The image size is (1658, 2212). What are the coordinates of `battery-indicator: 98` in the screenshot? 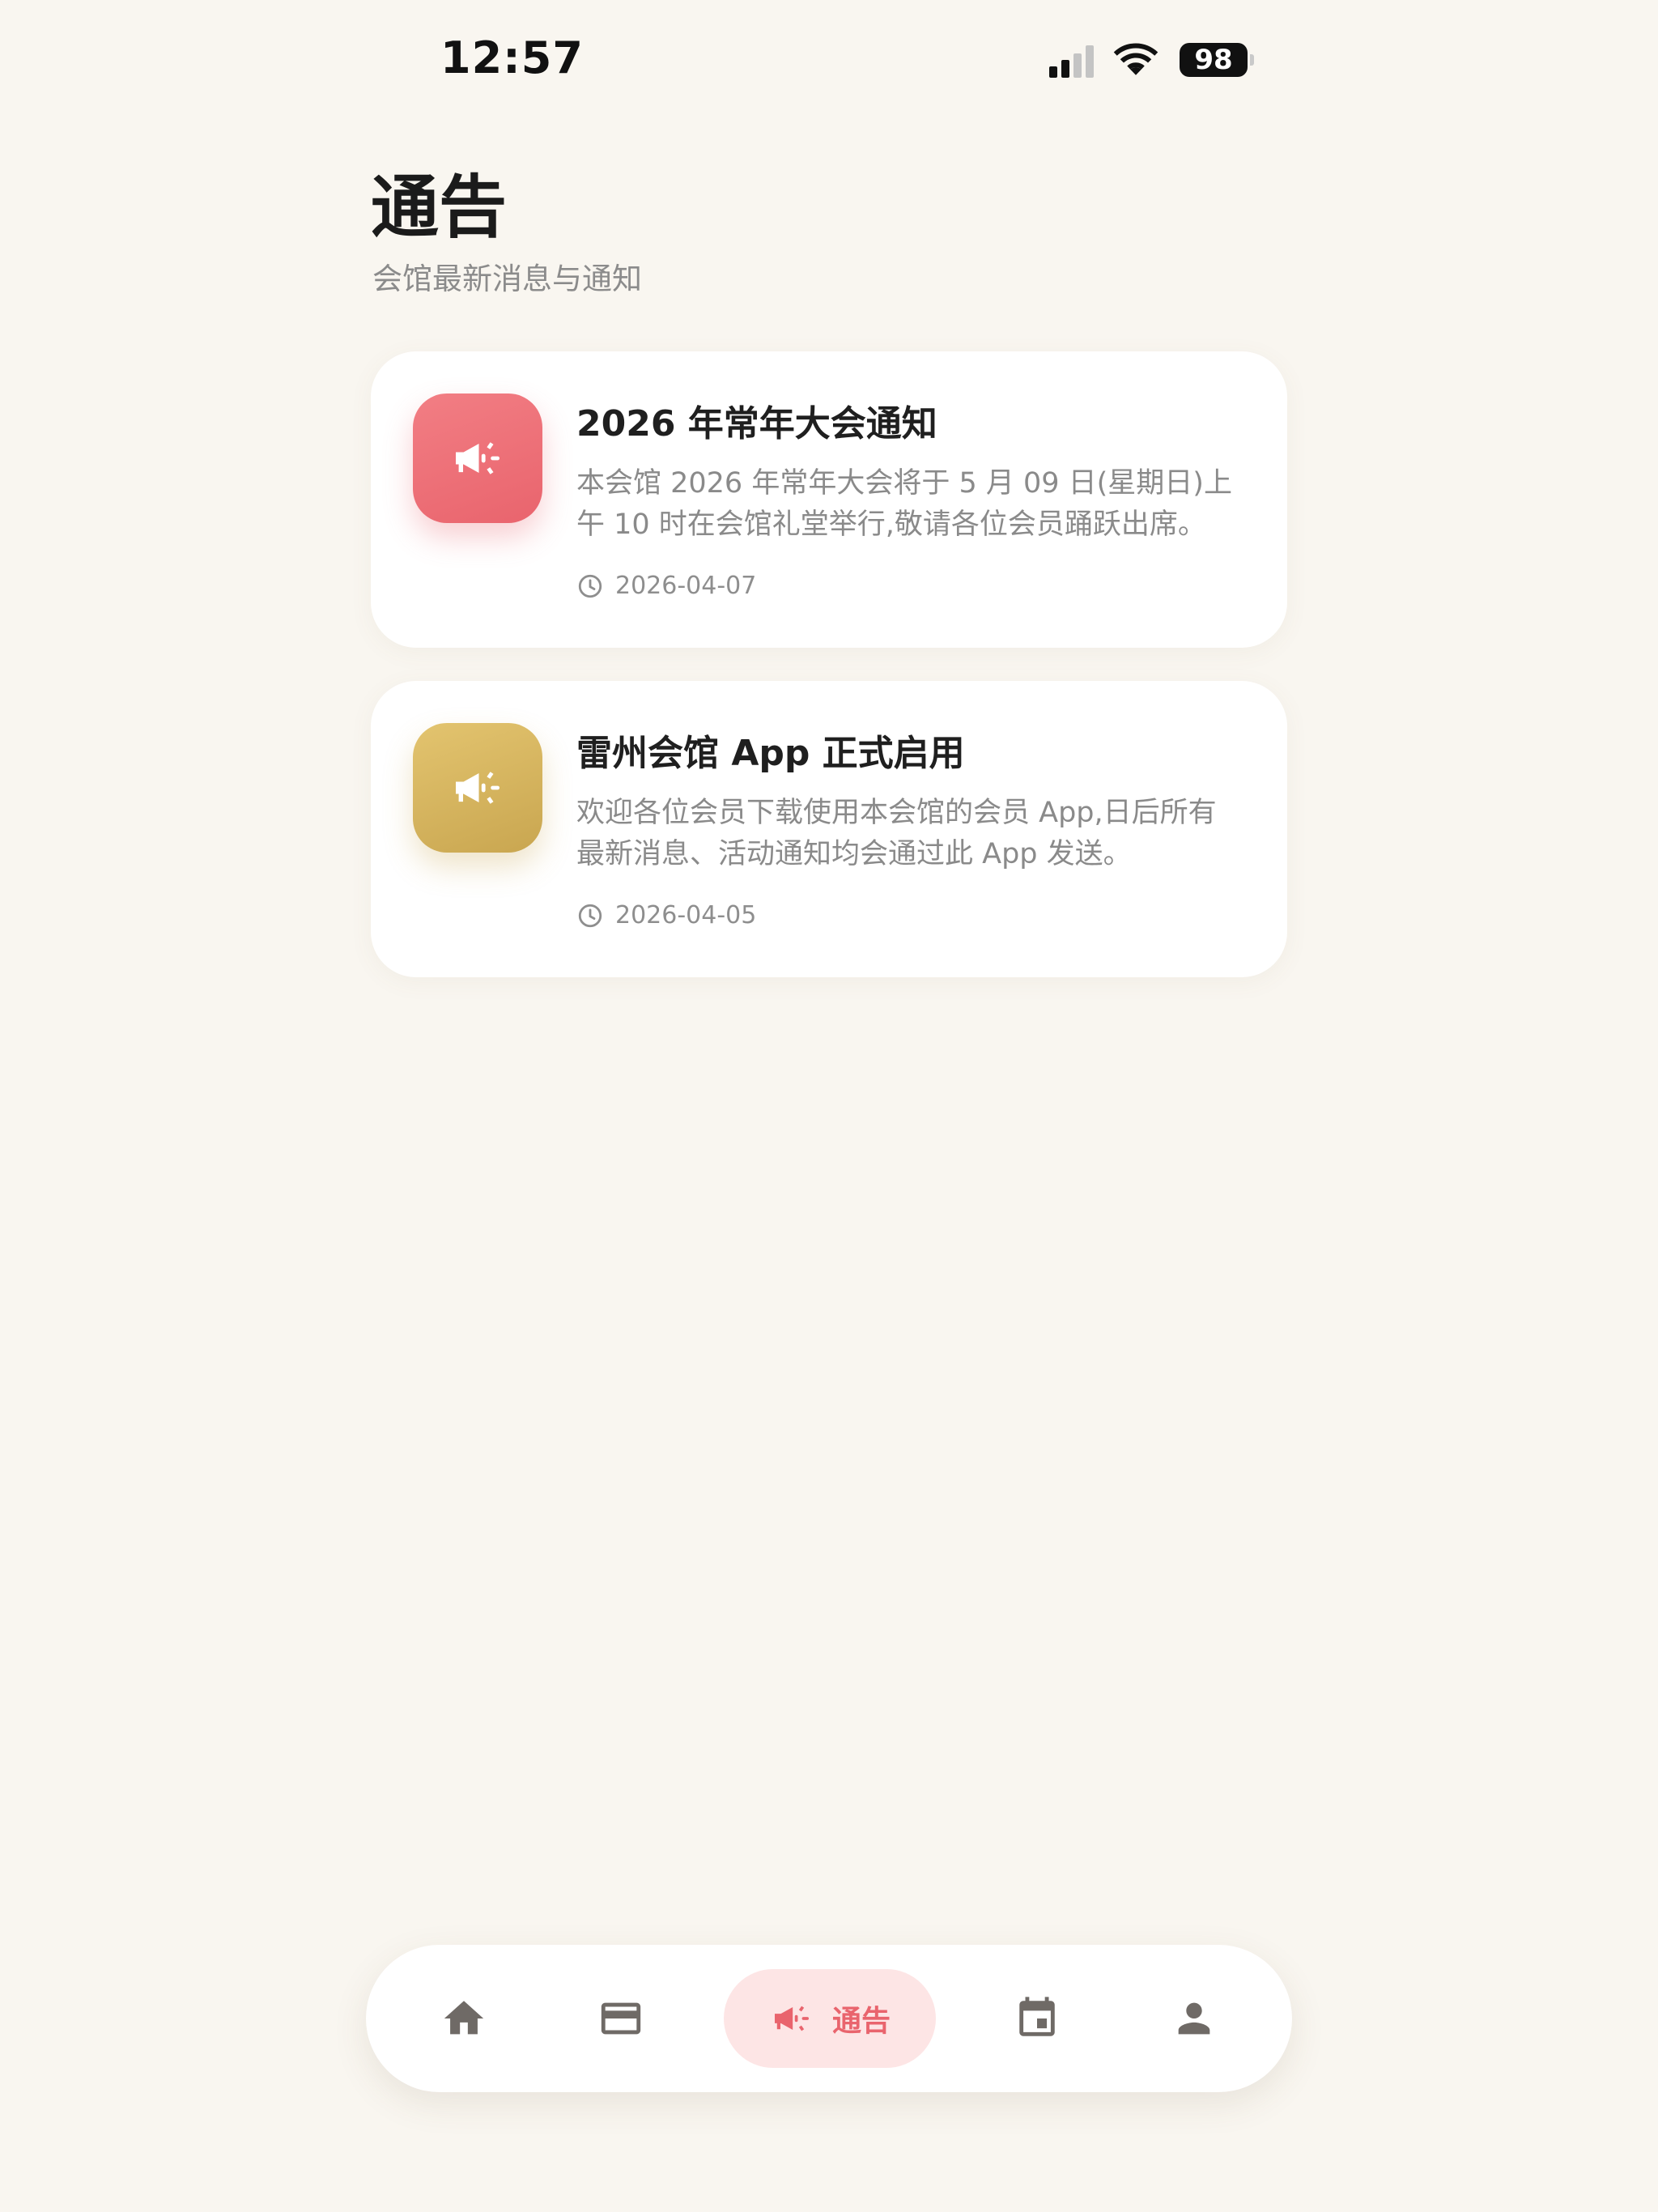 It's located at (1217, 60).